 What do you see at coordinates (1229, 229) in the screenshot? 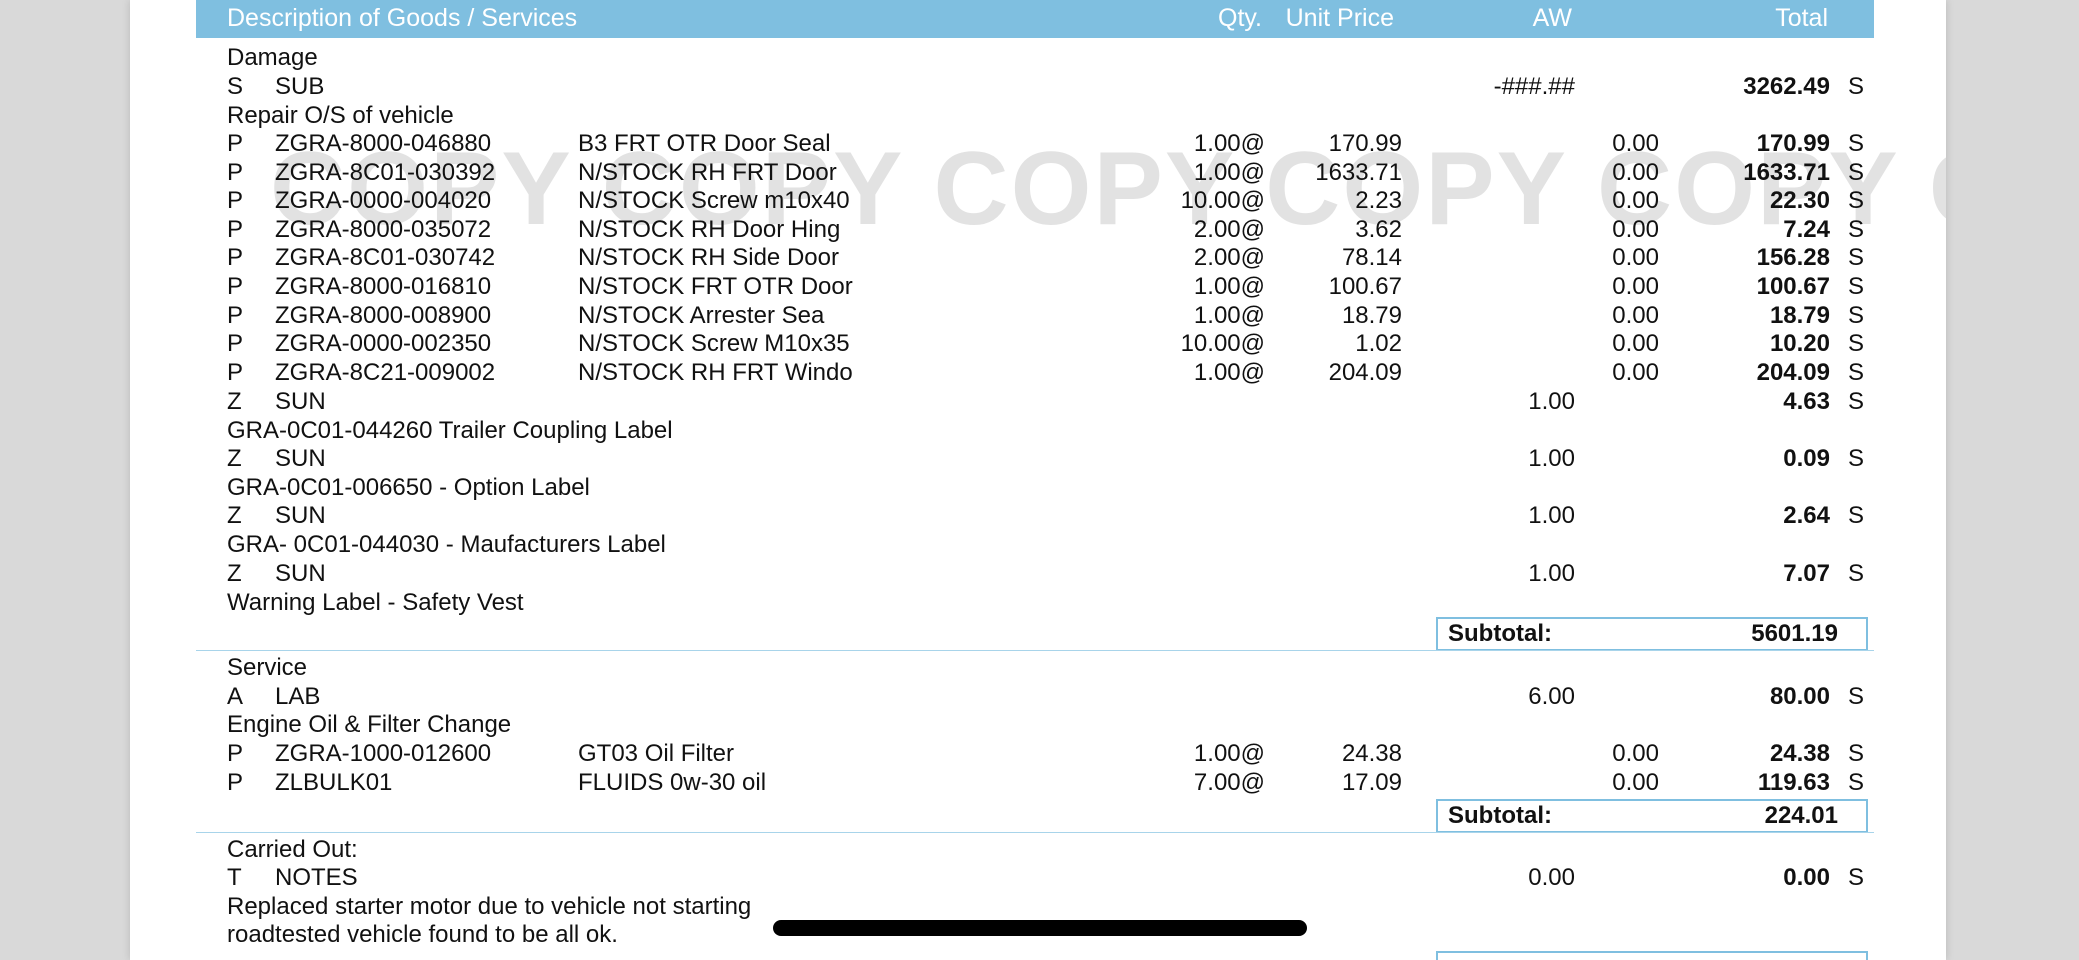
I see `part-qty: 2.00@` at bounding box center [1229, 229].